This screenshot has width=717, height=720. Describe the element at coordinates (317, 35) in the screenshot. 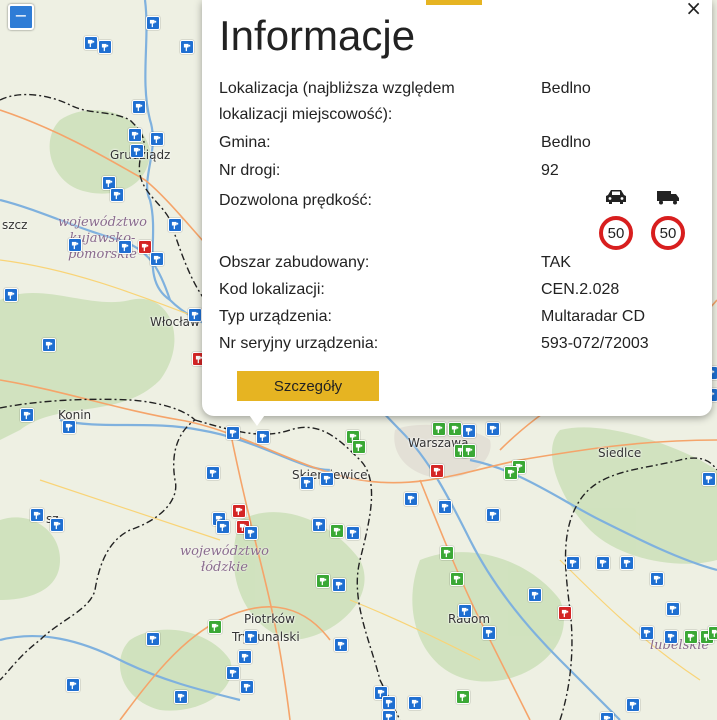

I see `popup-title: Informacje` at that location.